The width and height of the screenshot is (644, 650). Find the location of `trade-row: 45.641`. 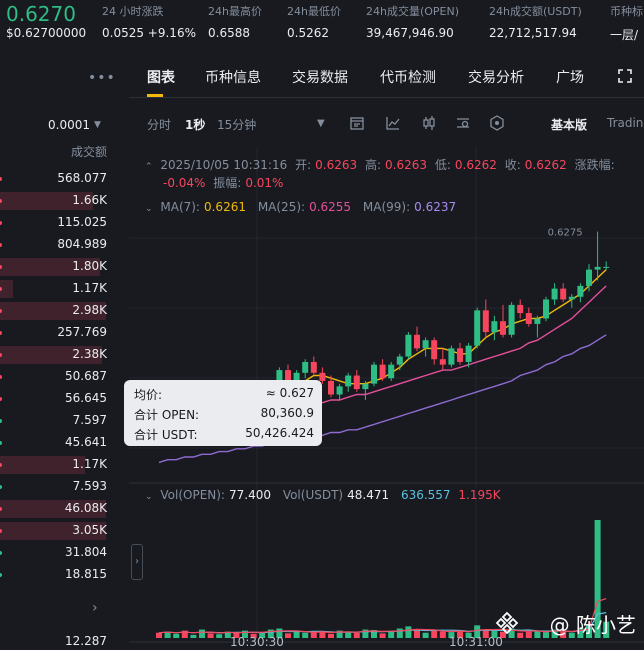

trade-row: 45.641 is located at coordinates (59, 442).